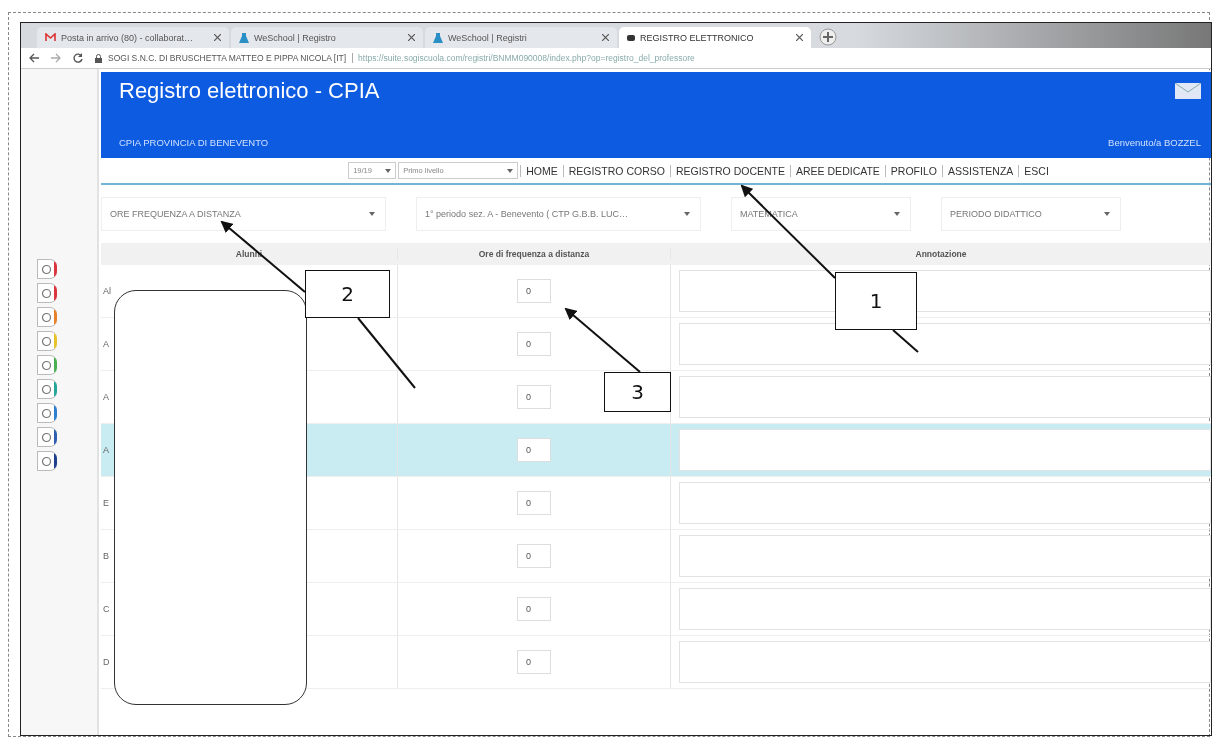 The image size is (1213, 740). What do you see at coordinates (194, 142) in the screenshot?
I see `school-name: CPIA PROVINCIA DI BENEVENTO` at bounding box center [194, 142].